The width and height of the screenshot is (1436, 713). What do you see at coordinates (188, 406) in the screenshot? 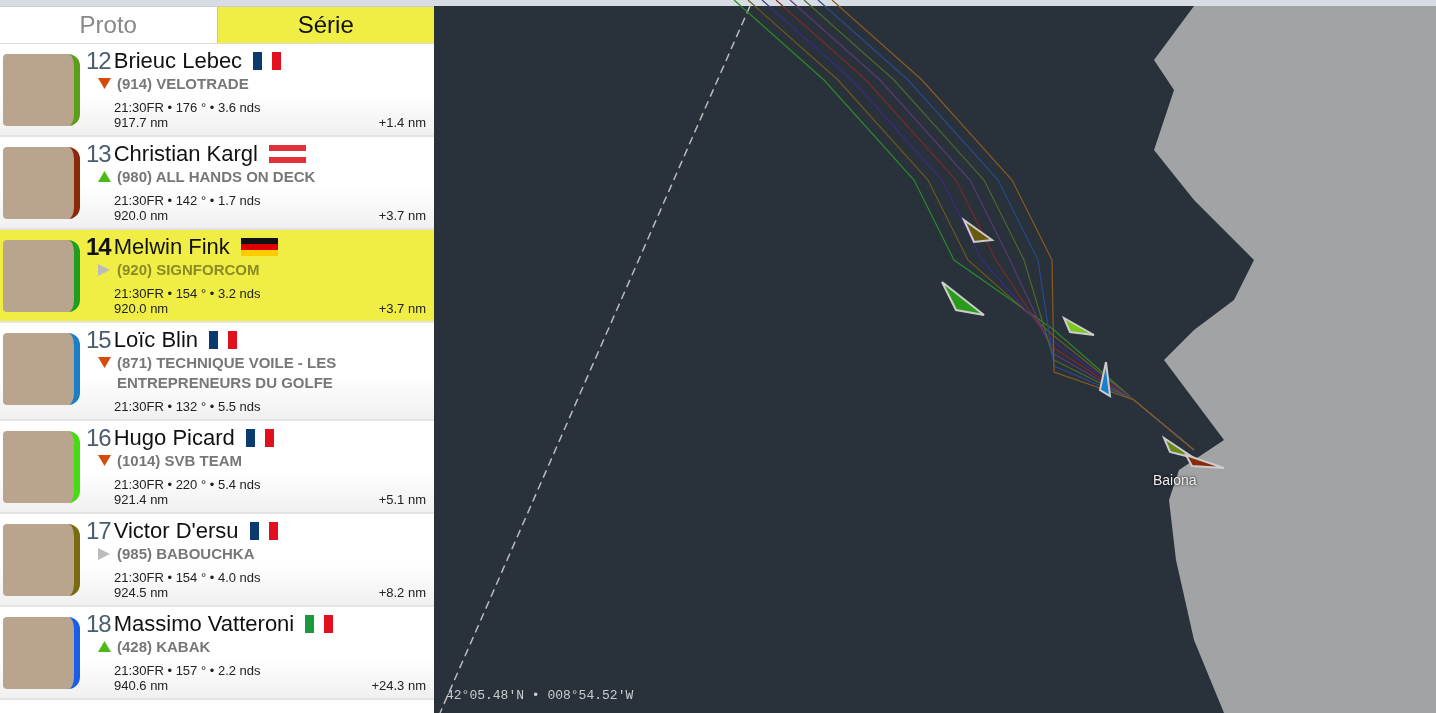
I see `position-info: 21:30FR • 132 ° • 5.5 nds` at bounding box center [188, 406].